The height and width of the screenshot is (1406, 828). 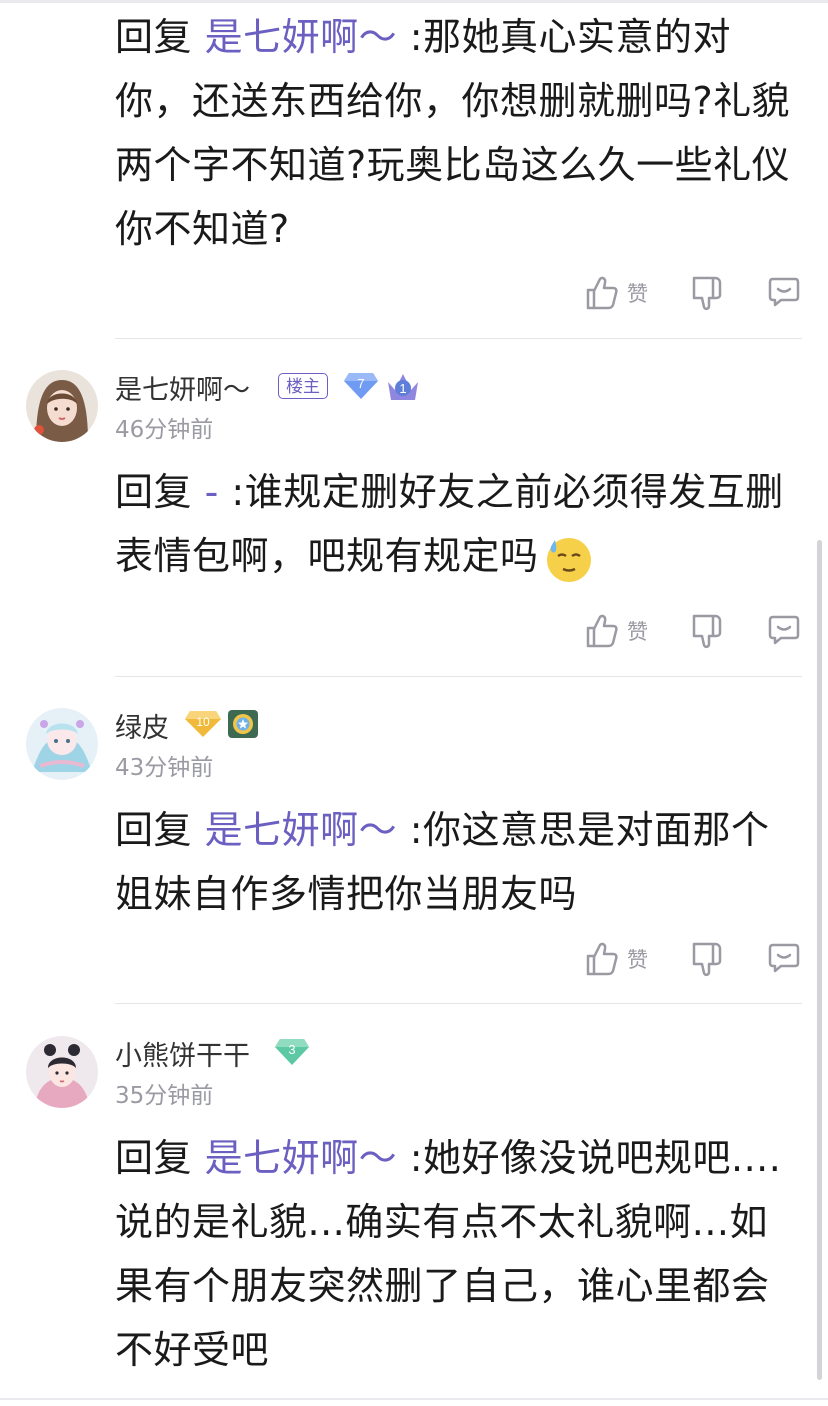 I want to click on medal-badge, so click(x=243, y=726).